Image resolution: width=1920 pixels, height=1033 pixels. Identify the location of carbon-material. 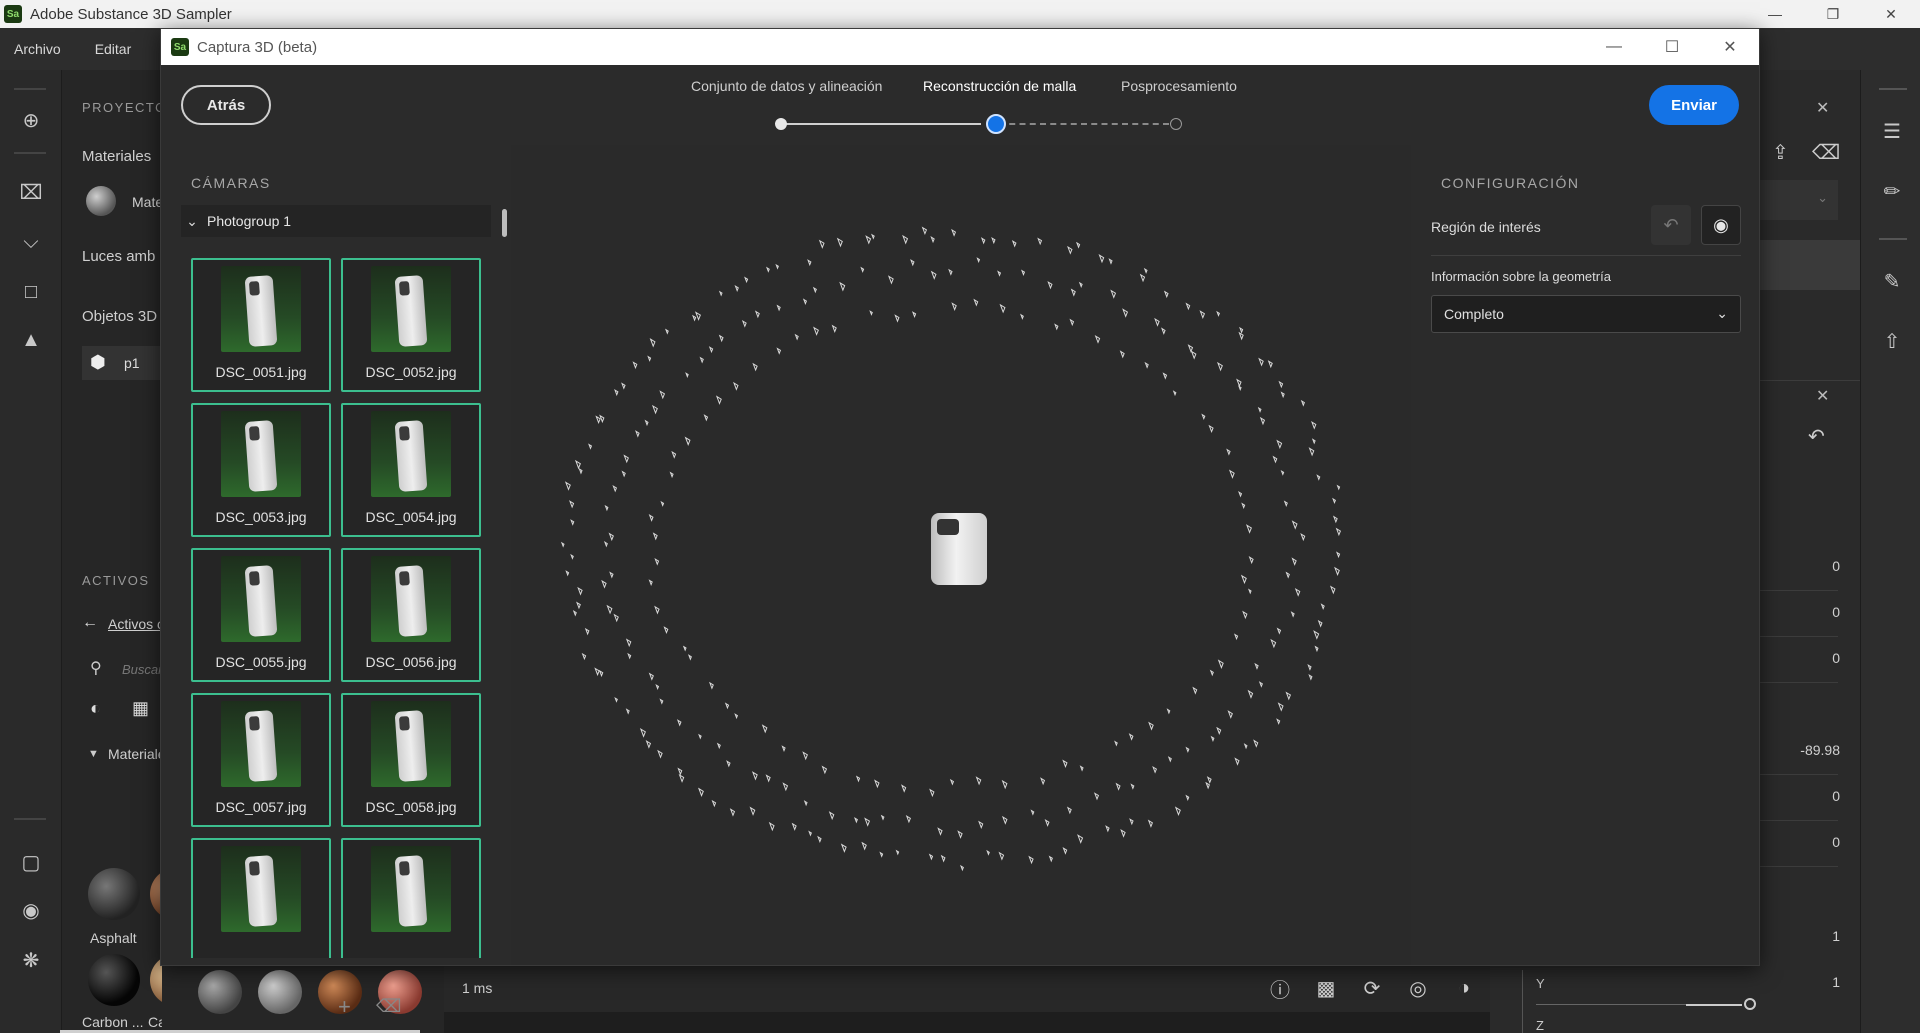
(114, 980).